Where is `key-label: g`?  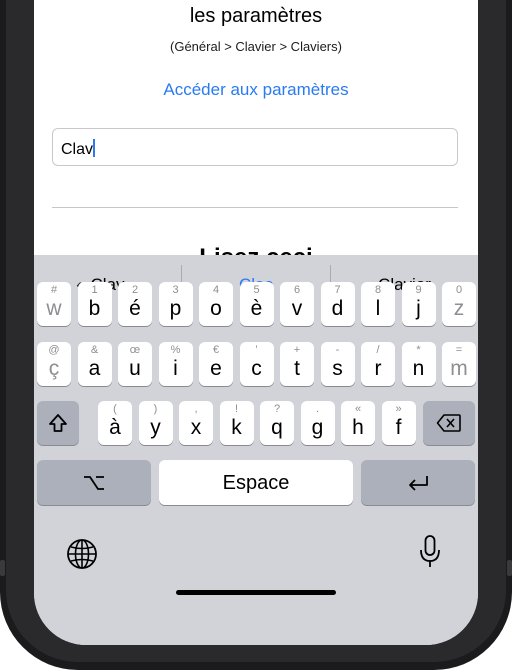 key-label: g is located at coordinates (317, 427).